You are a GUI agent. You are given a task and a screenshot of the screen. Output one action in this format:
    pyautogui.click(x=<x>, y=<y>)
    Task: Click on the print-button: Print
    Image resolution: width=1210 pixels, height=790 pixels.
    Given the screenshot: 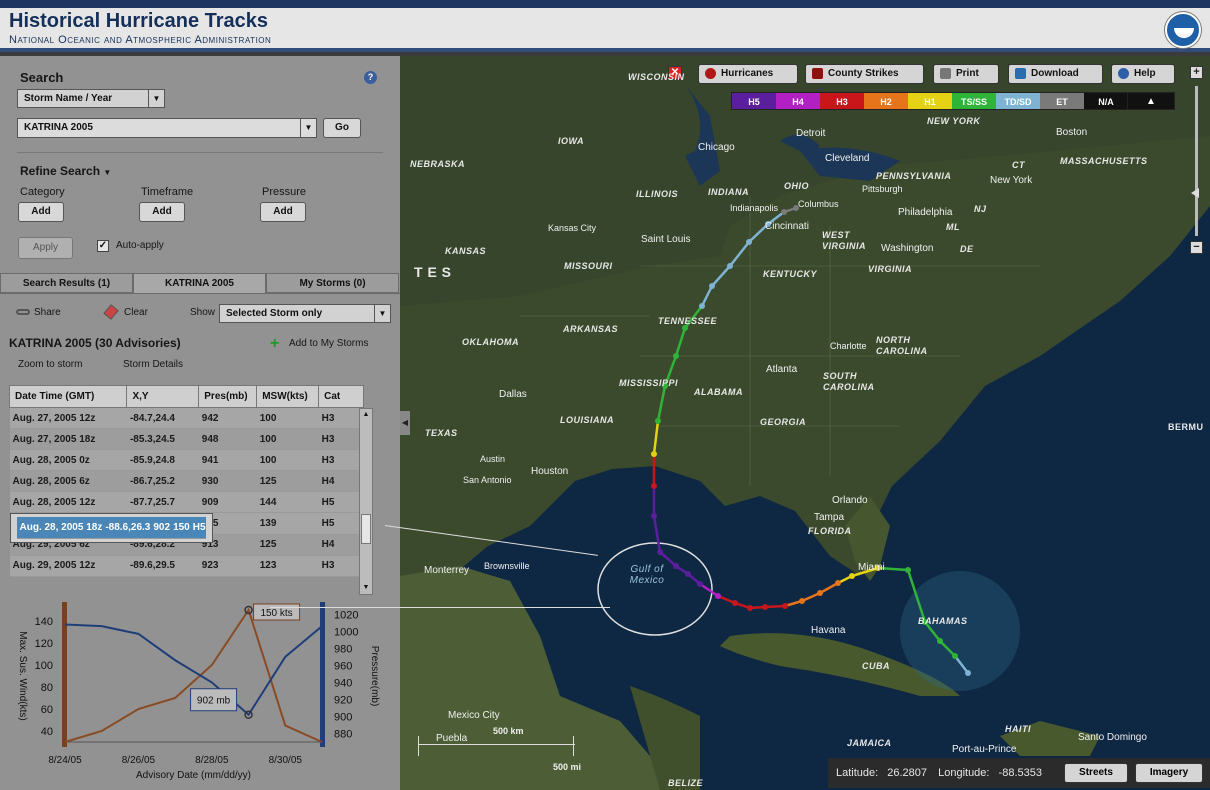 What is the action you would take?
    pyautogui.click(x=966, y=74)
    